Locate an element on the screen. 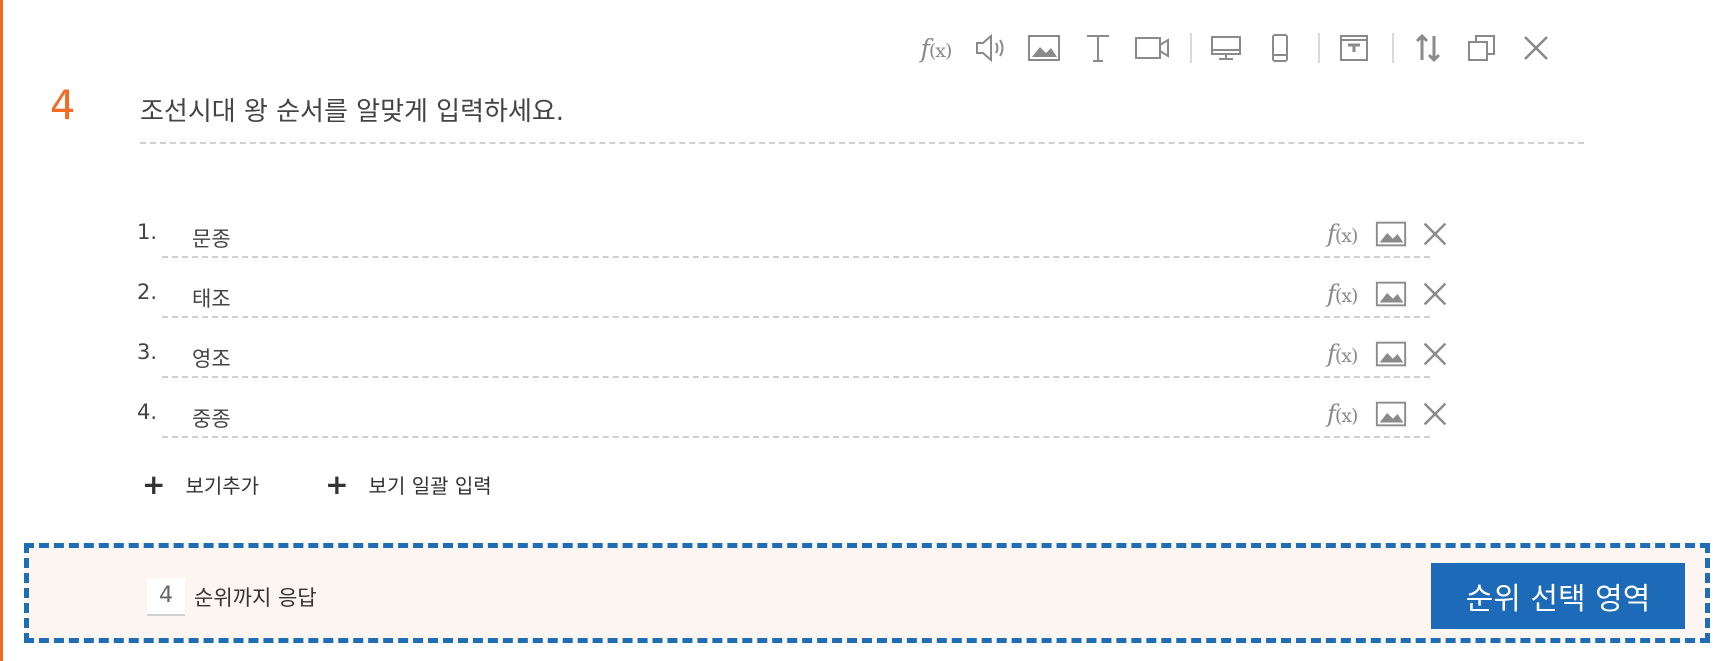 This screenshot has height=661, width=1717. option-row: 3. 영조 f(x) is located at coordinates (797, 358).